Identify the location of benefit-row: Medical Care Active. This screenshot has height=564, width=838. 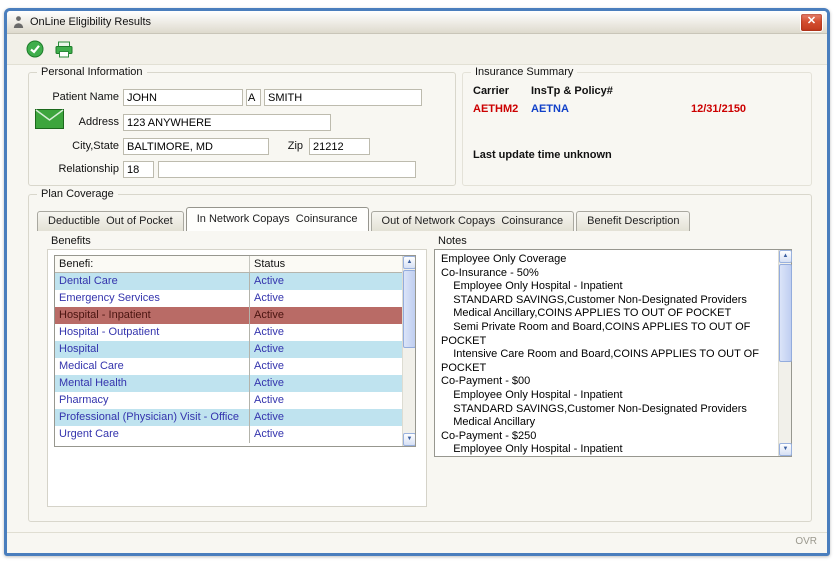
(228, 366).